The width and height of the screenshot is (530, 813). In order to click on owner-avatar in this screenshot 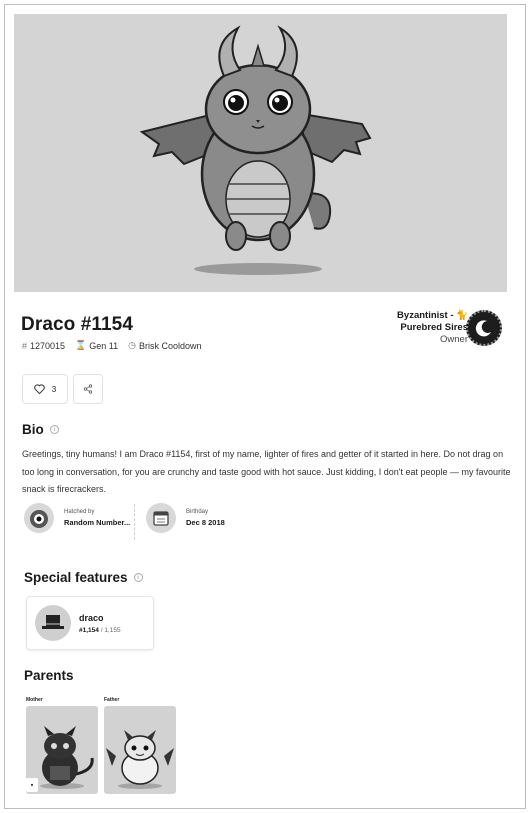, I will do `click(484, 328)`.